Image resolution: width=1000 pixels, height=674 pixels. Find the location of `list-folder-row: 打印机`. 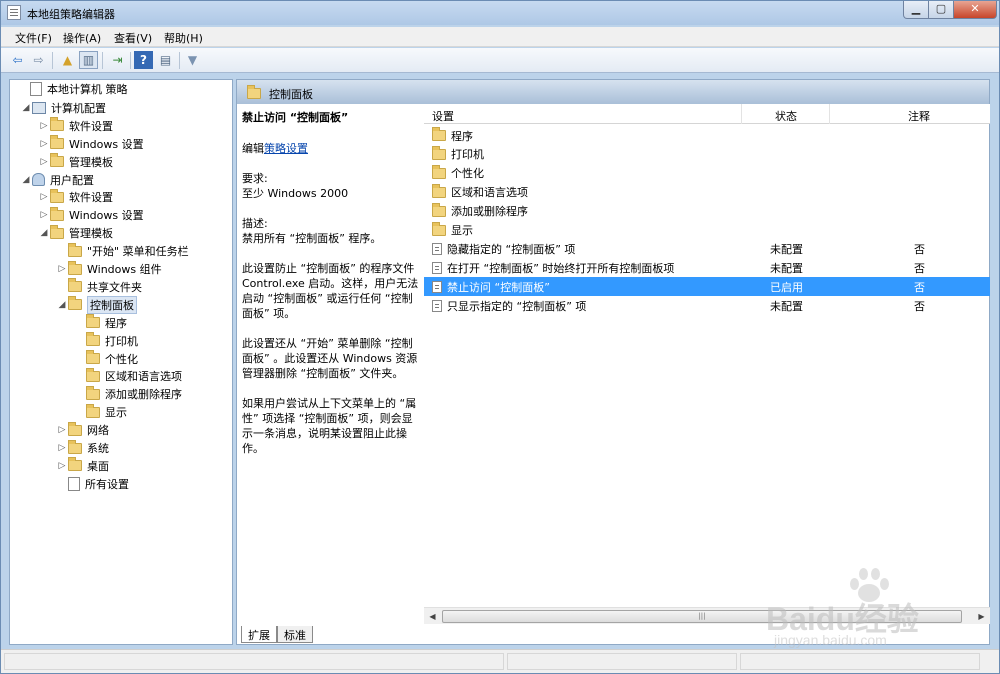

list-folder-row: 打印机 is located at coordinates (707, 154).